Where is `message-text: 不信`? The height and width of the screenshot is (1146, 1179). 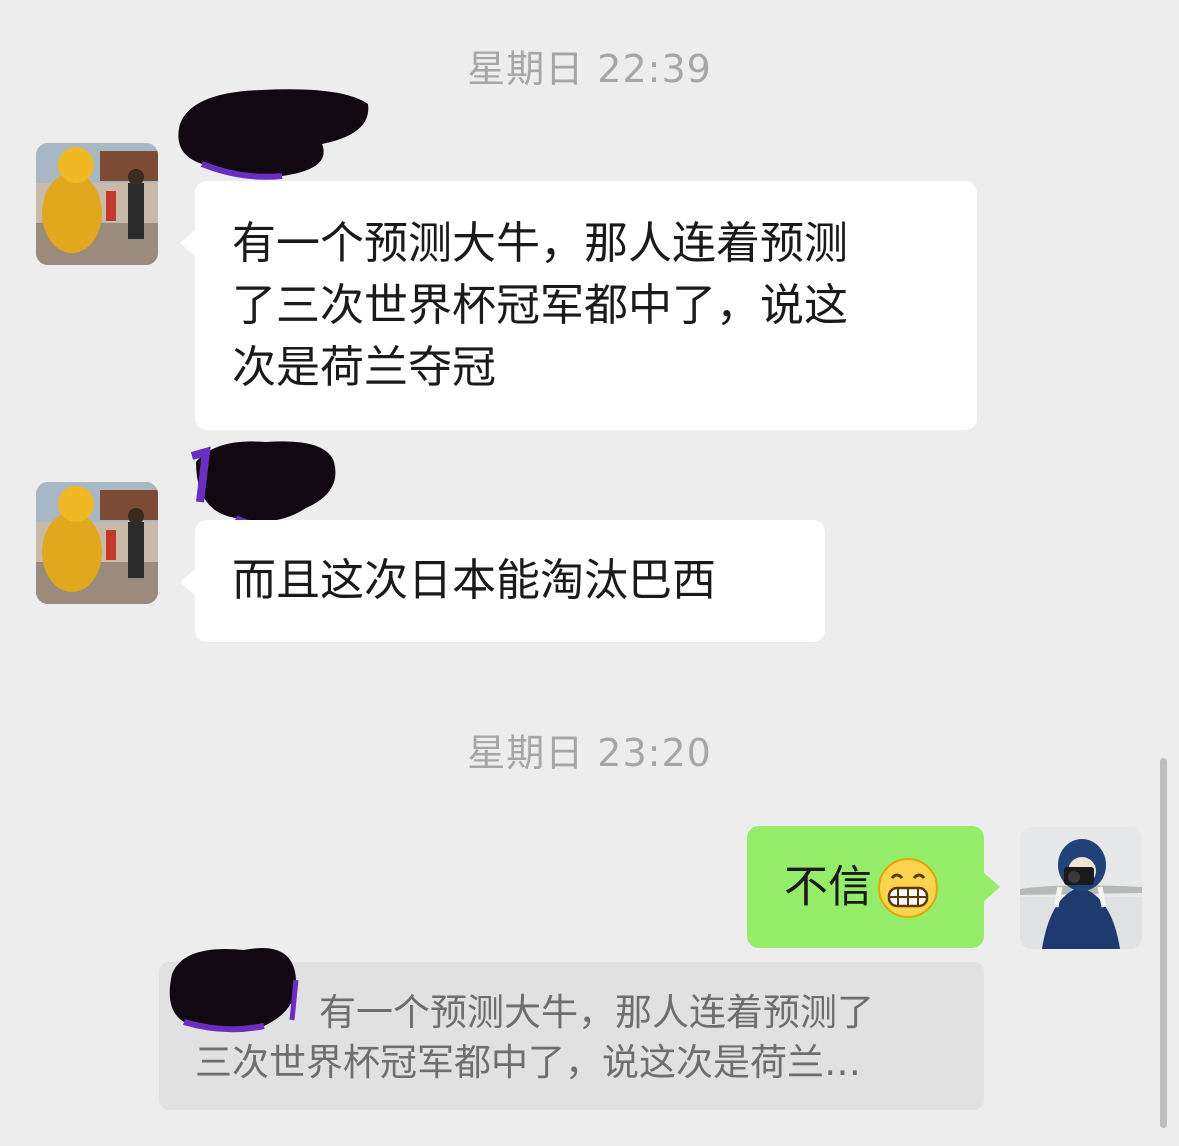
message-text: 不信 is located at coordinates (828, 887).